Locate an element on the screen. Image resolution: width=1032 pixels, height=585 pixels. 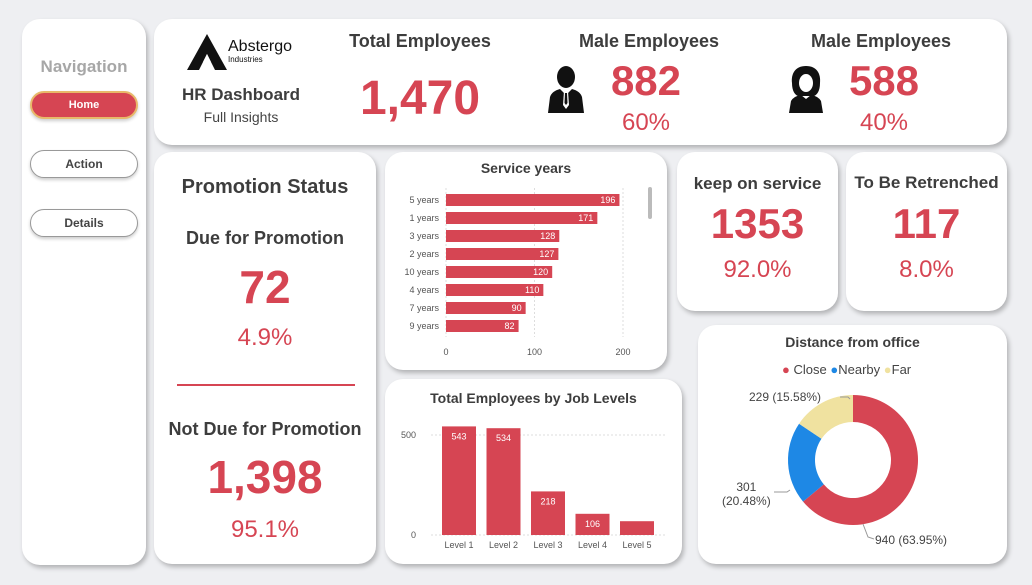
x-tick-label: 100 is located at coordinates (534, 352).